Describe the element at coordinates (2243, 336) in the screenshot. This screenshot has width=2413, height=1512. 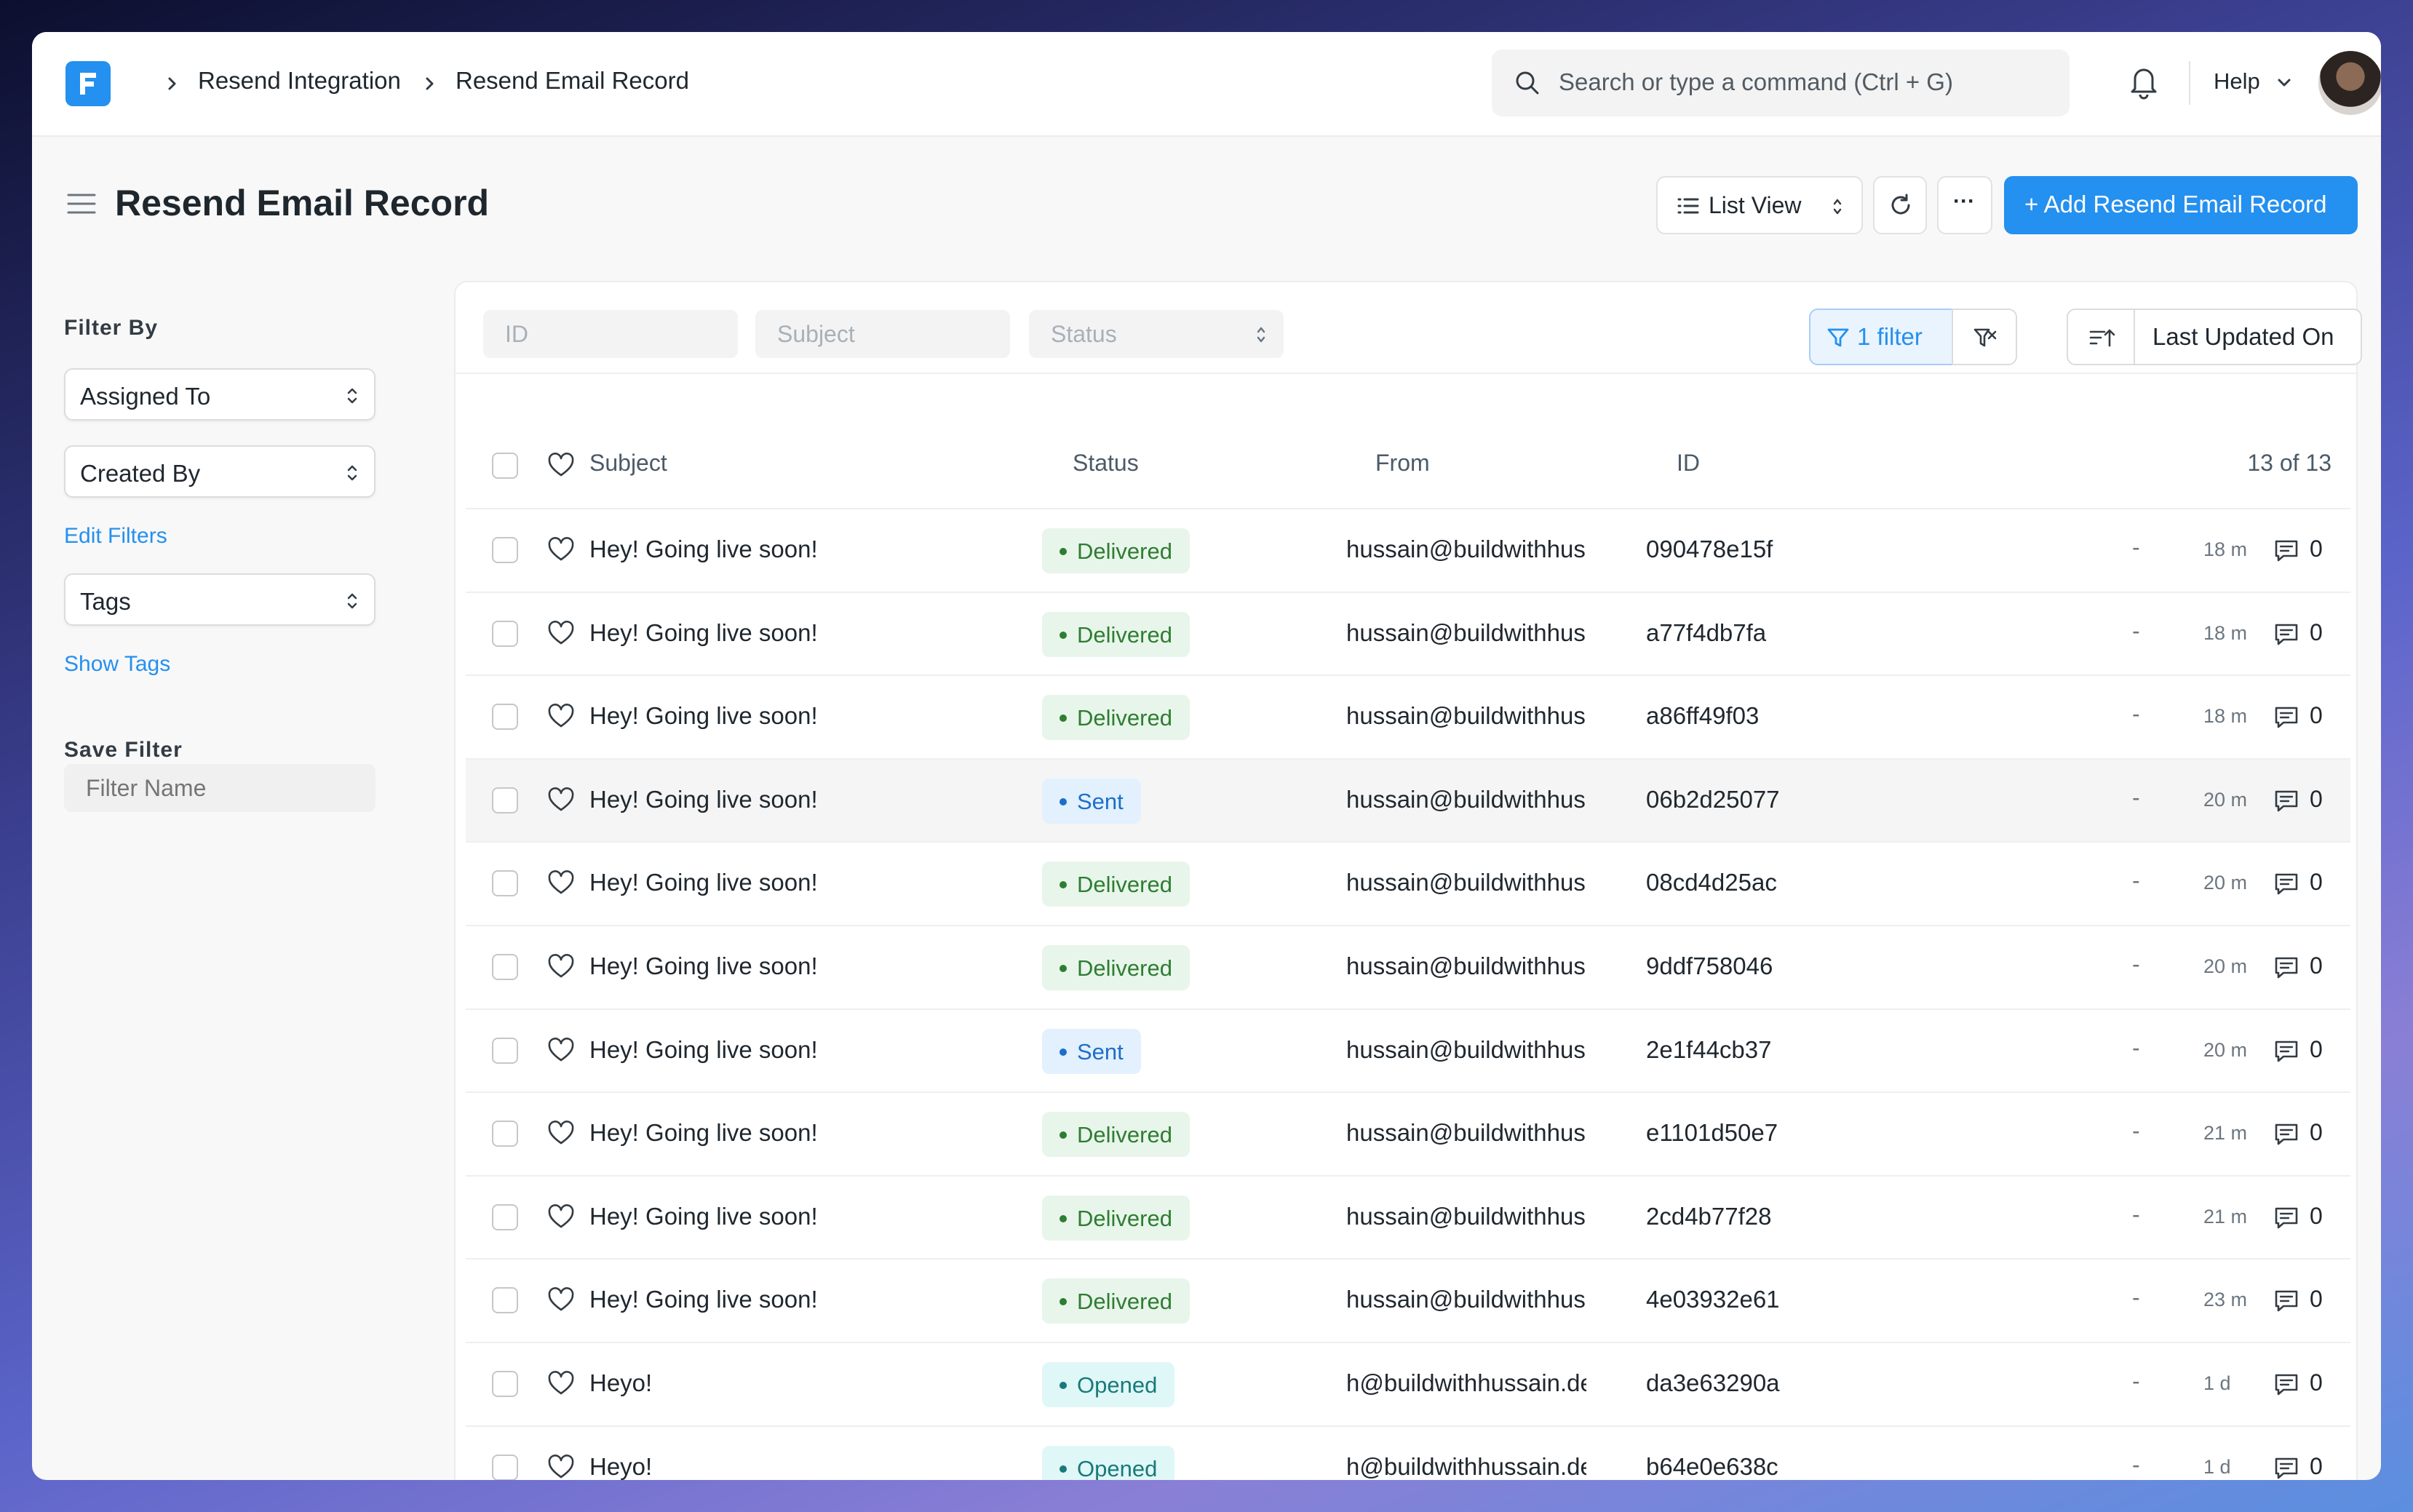
I see `sort-by-label: Last Updated On` at that location.